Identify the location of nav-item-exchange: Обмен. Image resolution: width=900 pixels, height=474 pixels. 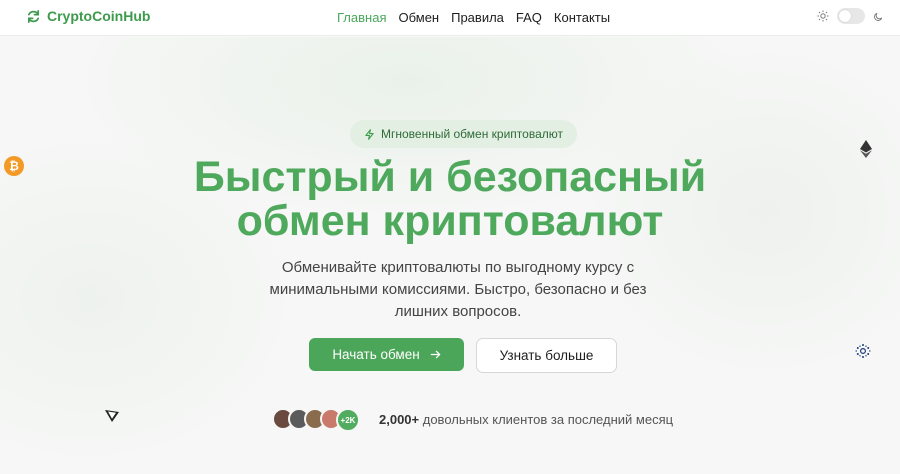
(418, 17).